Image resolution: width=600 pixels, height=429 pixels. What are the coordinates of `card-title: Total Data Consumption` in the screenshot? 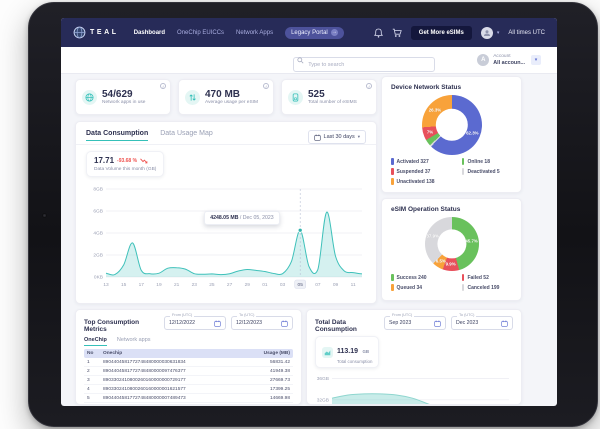 It's located at (336, 326).